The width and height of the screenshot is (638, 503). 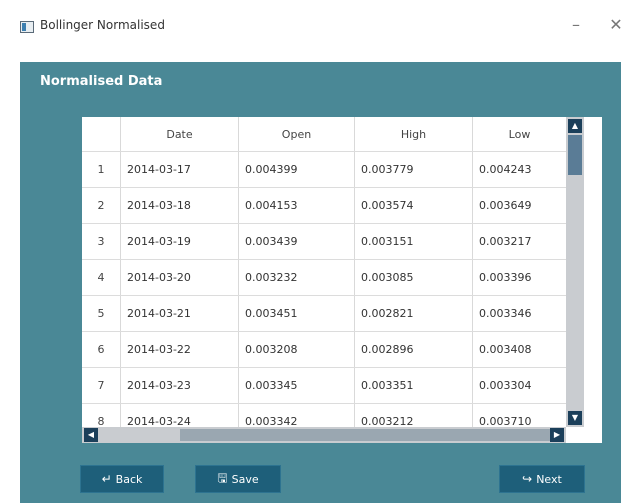 I want to click on row-index: 8, so click(x=101, y=421).